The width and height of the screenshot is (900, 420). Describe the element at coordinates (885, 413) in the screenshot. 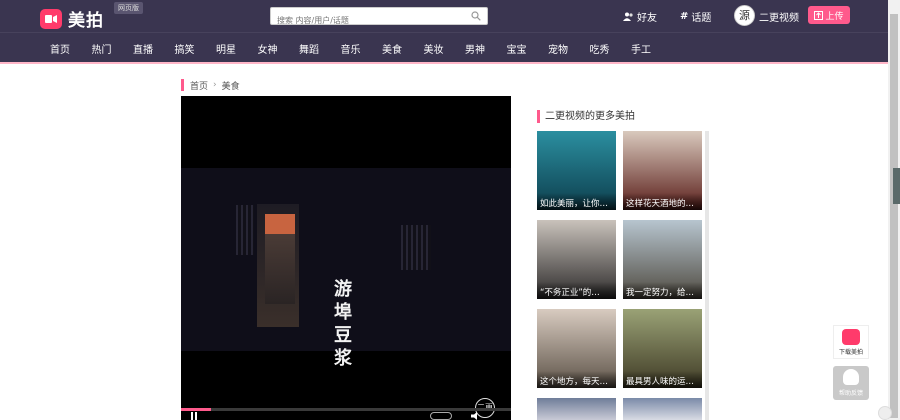

I see `back-to-top-button` at that location.